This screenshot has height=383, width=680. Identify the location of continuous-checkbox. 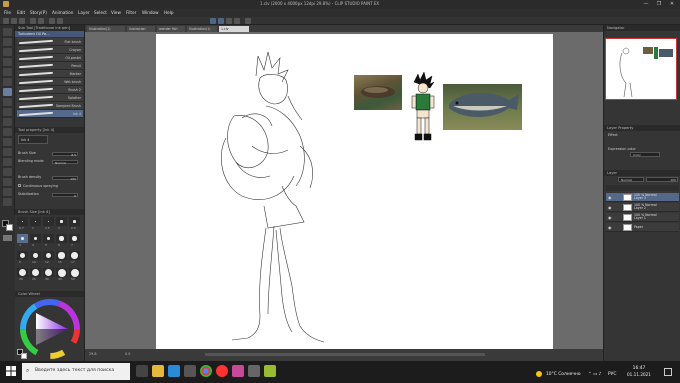
(19, 185).